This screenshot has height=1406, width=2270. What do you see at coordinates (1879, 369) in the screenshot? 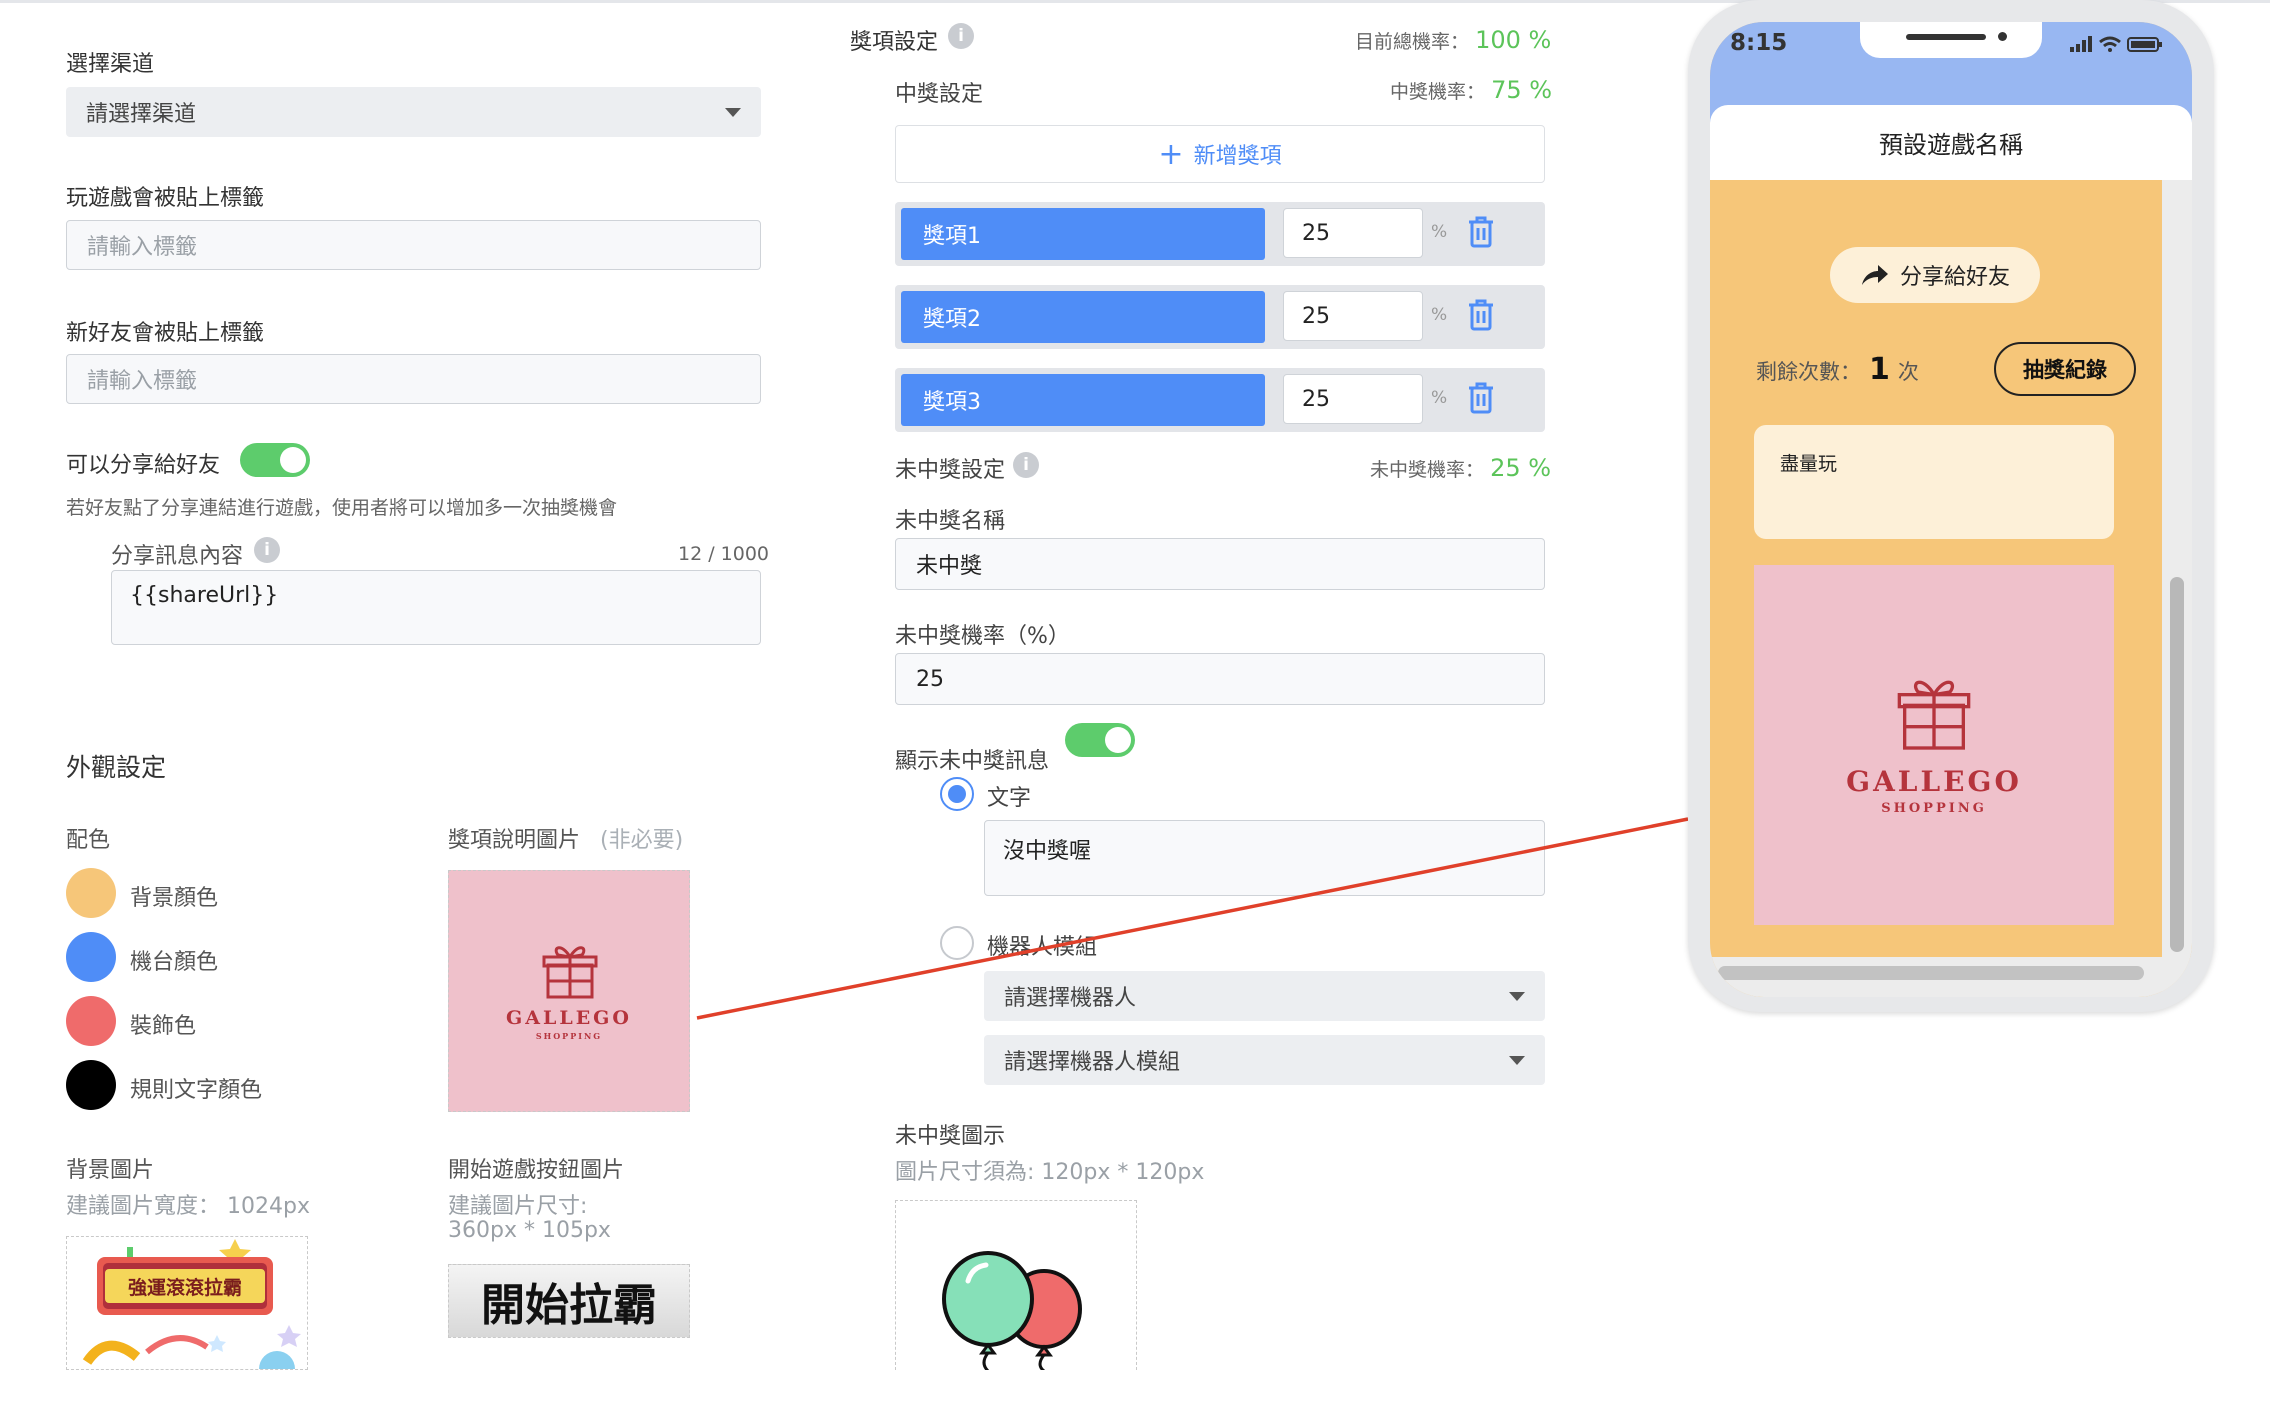
I see `remaining-value: 1` at bounding box center [1879, 369].